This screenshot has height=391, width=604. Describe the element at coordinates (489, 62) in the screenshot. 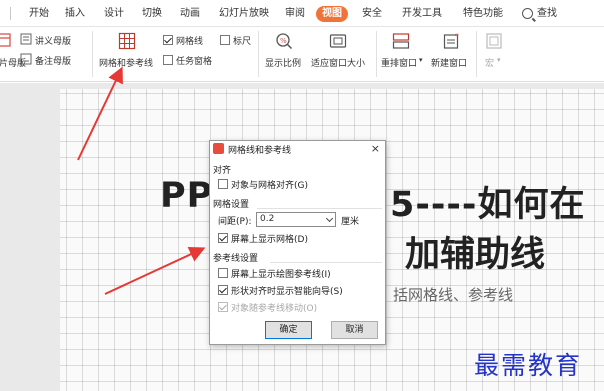

I see `macro-button: 宏` at that location.